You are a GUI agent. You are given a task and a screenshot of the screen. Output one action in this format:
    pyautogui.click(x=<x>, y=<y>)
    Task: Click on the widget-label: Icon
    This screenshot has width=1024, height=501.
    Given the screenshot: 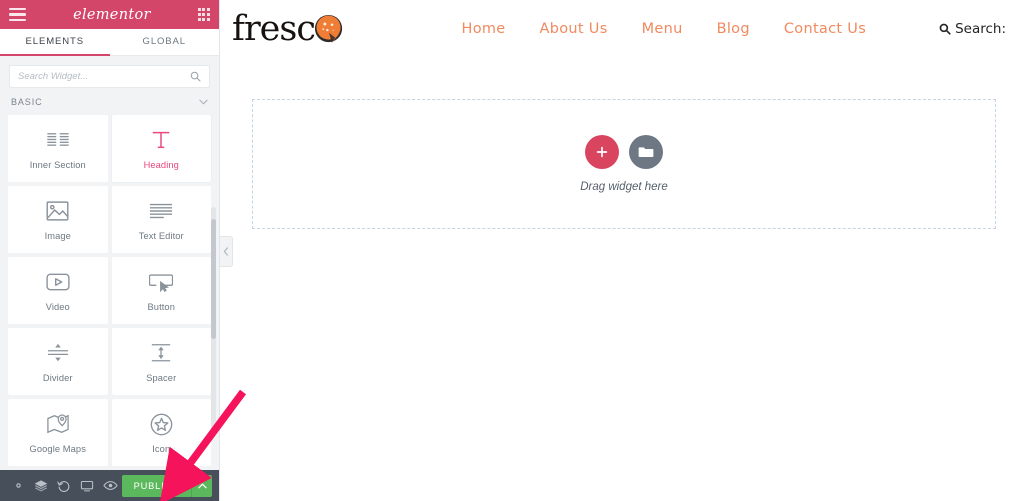 What is the action you would take?
    pyautogui.click(x=161, y=449)
    